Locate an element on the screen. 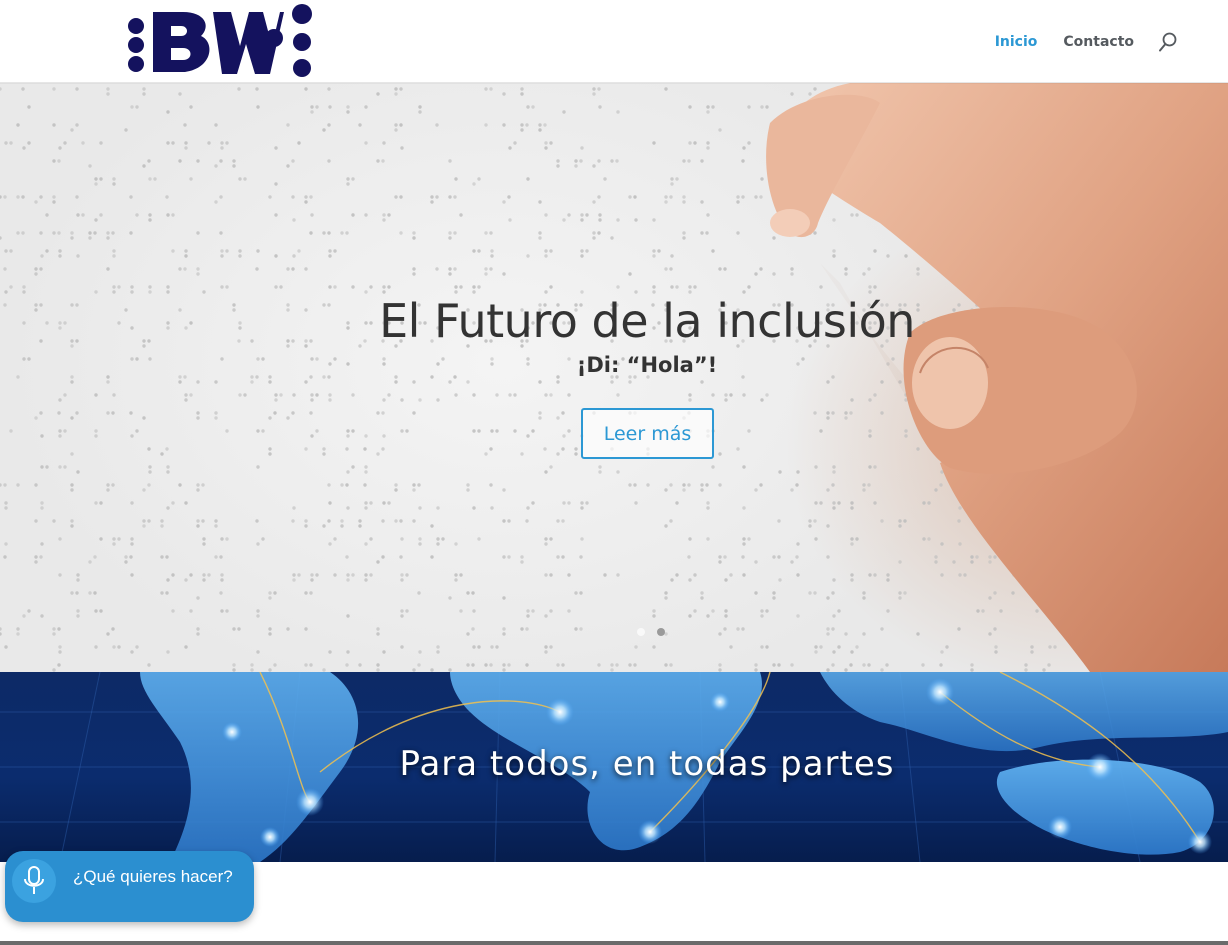  nav-link-contacto: Contacto is located at coordinates (1098, 42).